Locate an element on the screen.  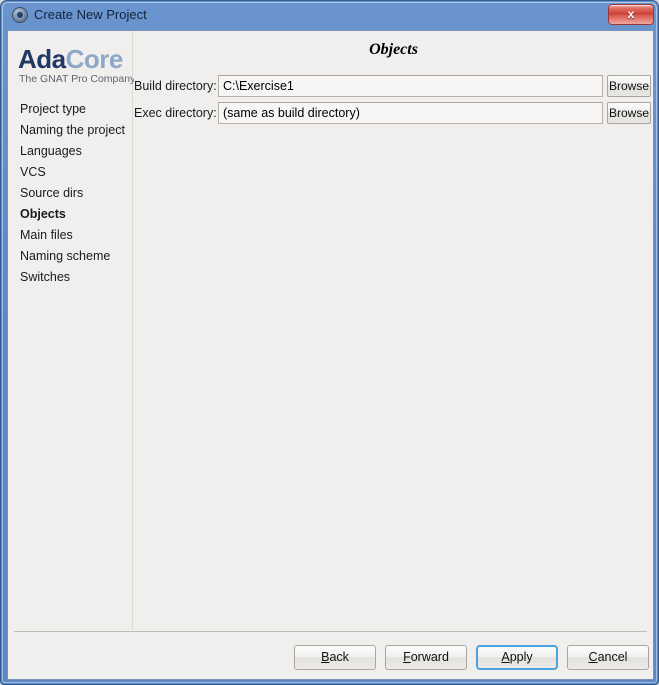
sidebar-item-naming-the-project: Naming the project is located at coordinates (70, 130).